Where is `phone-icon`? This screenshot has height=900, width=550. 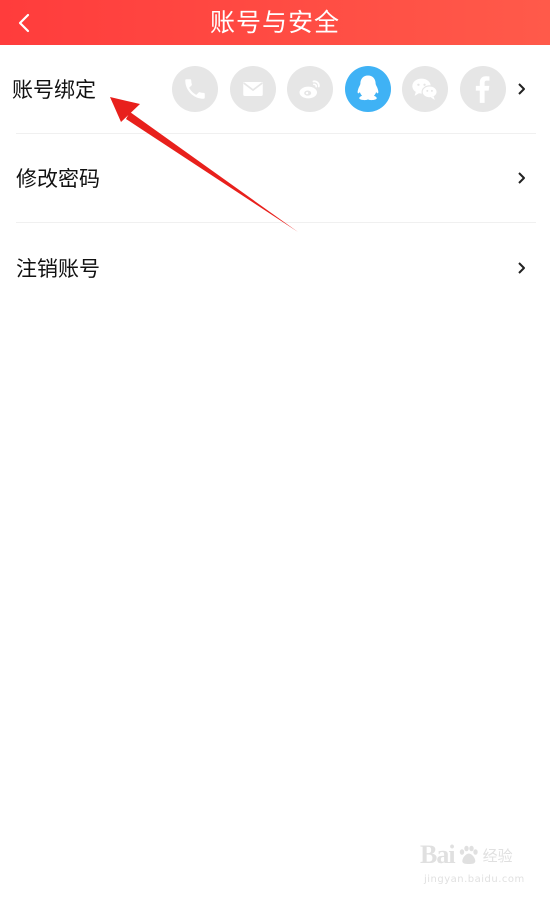
phone-icon is located at coordinates (195, 89).